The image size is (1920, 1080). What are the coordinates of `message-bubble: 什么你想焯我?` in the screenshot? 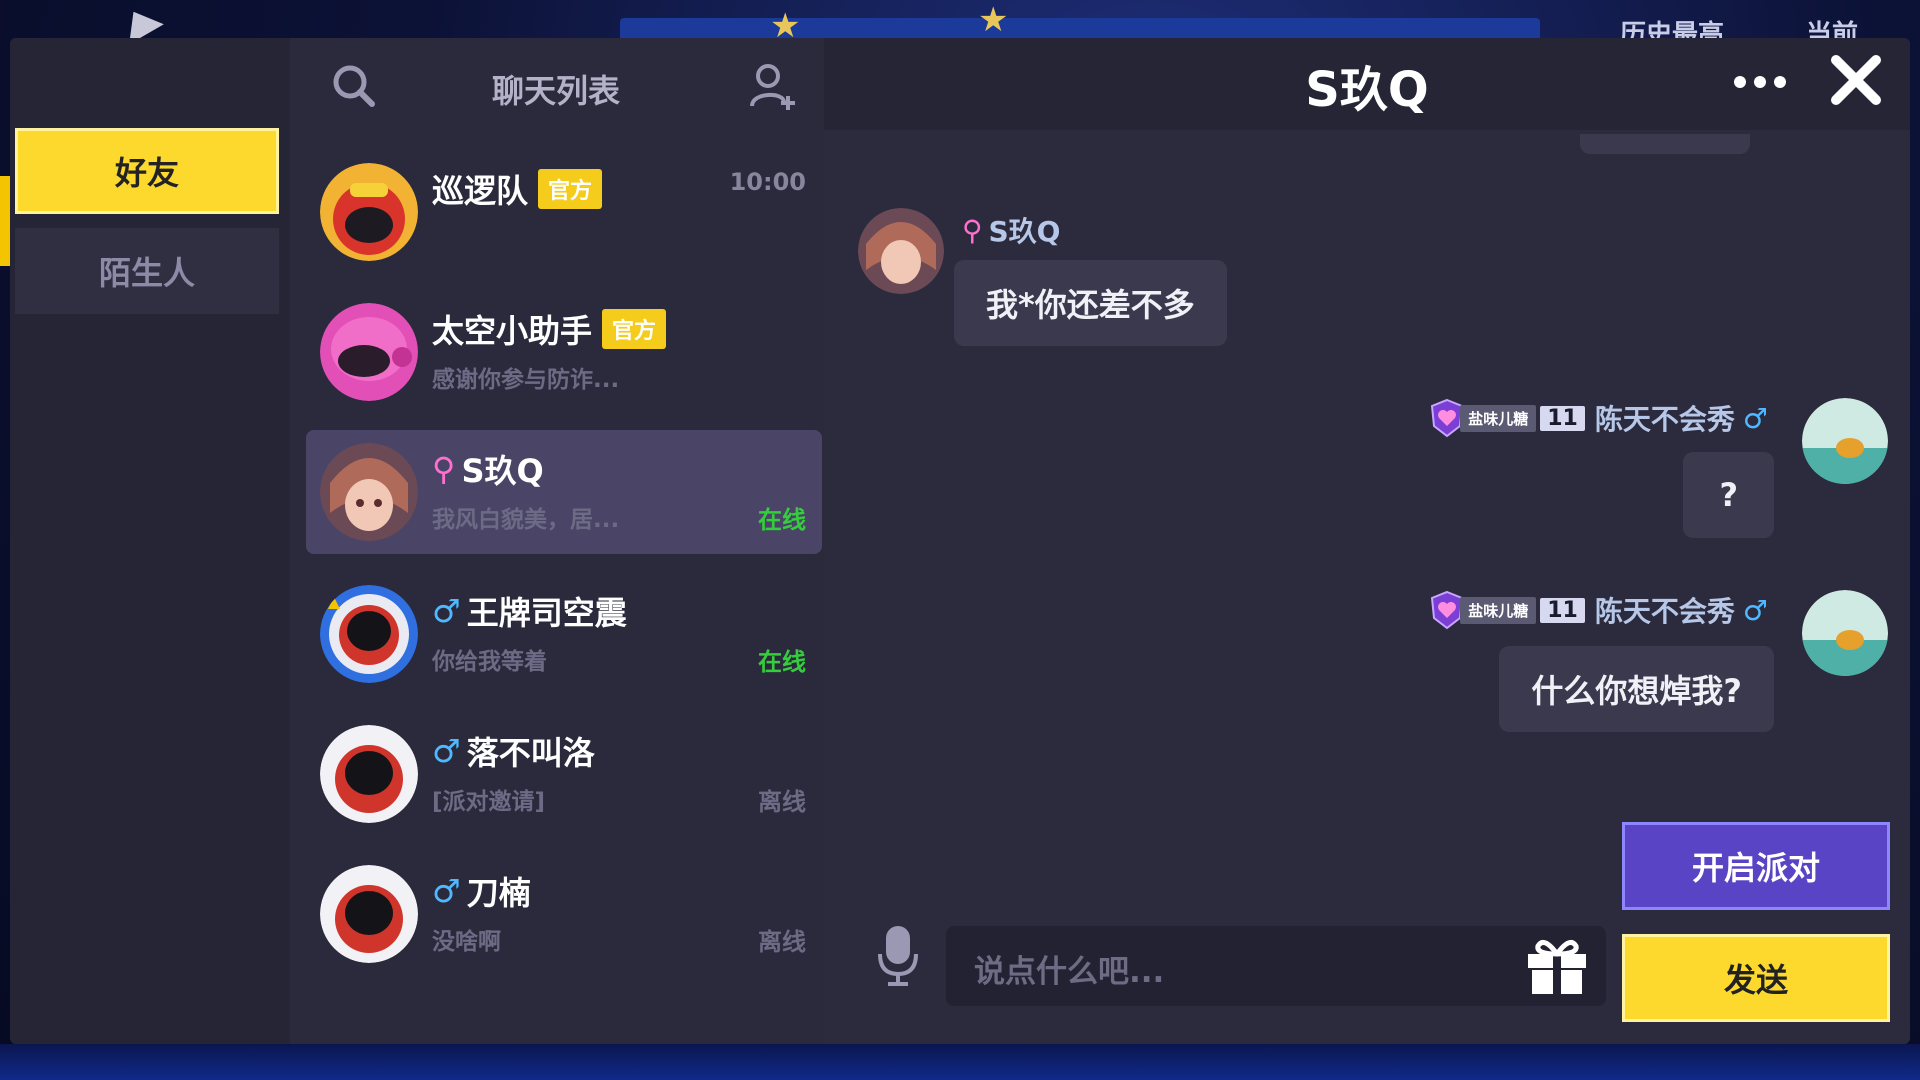 It's located at (1636, 689).